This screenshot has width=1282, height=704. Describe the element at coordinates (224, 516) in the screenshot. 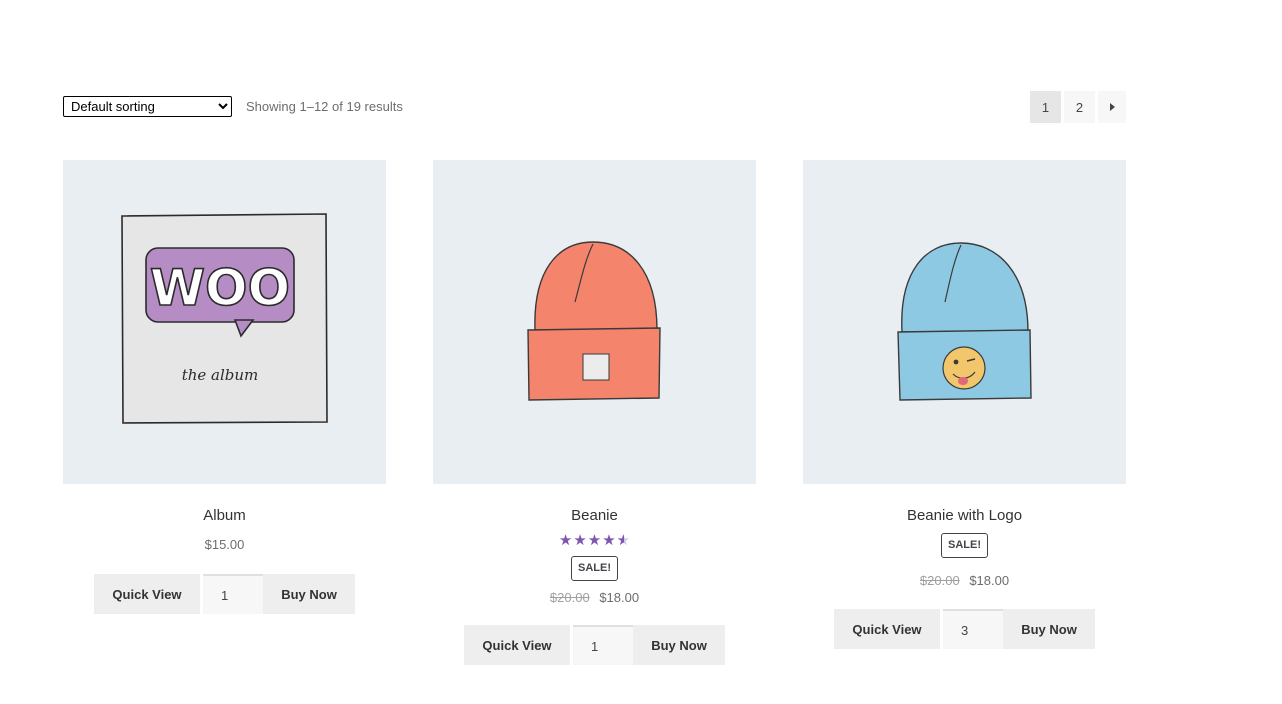

I see `product-title: Album` at that location.